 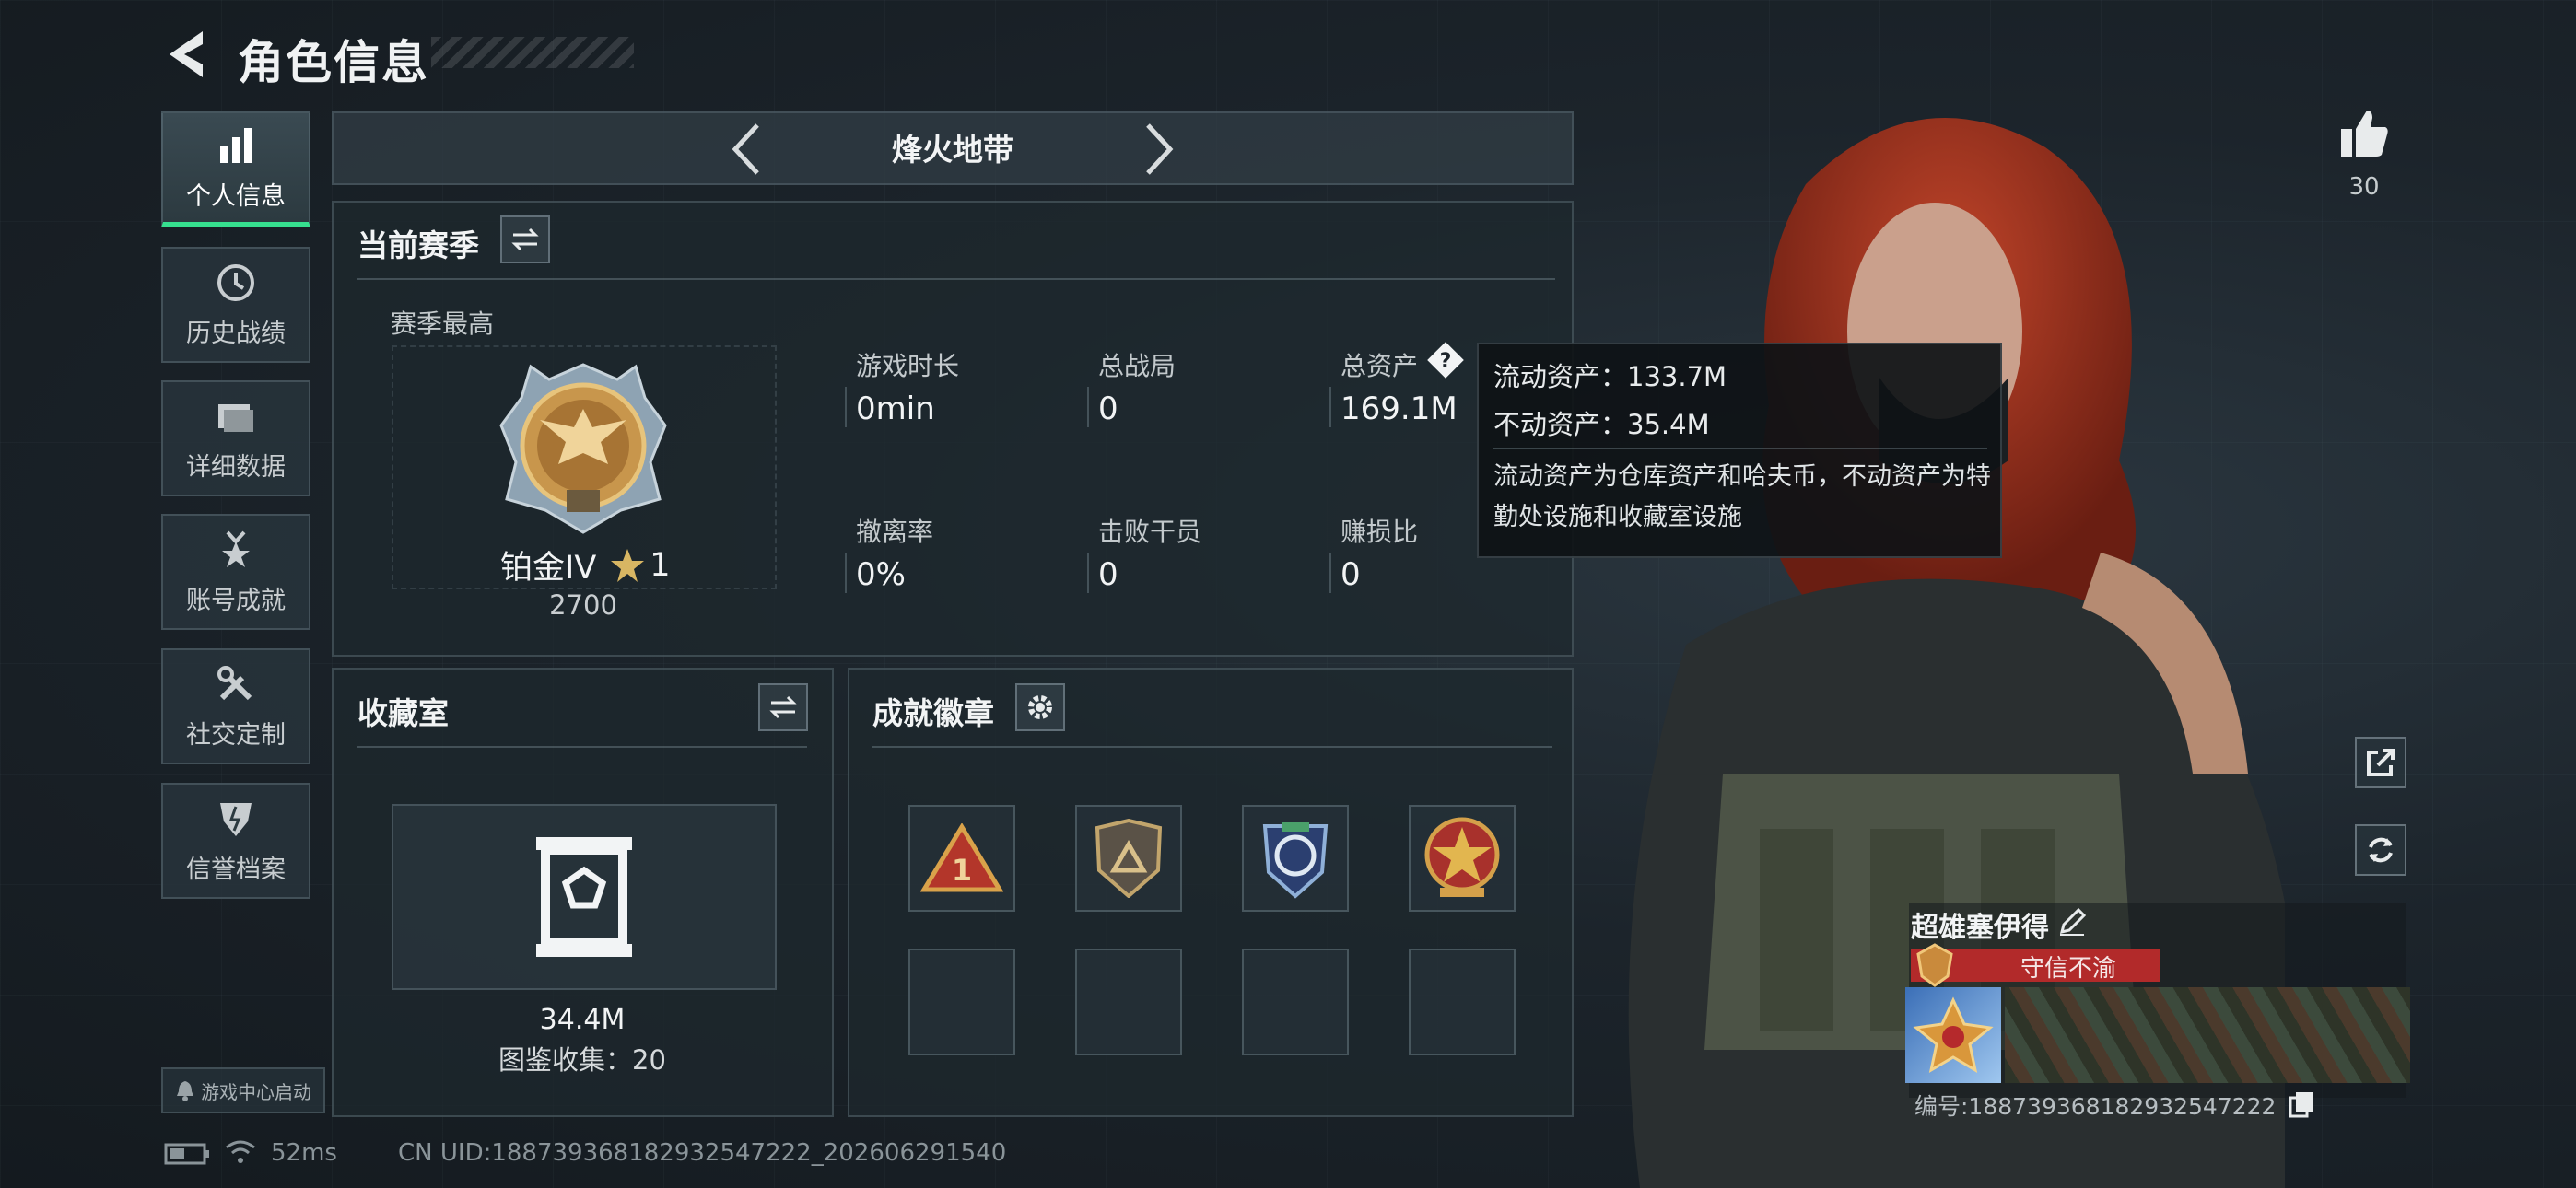 I want to click on title-tag-text: 守信不渝, so click(x=2068, y=969).